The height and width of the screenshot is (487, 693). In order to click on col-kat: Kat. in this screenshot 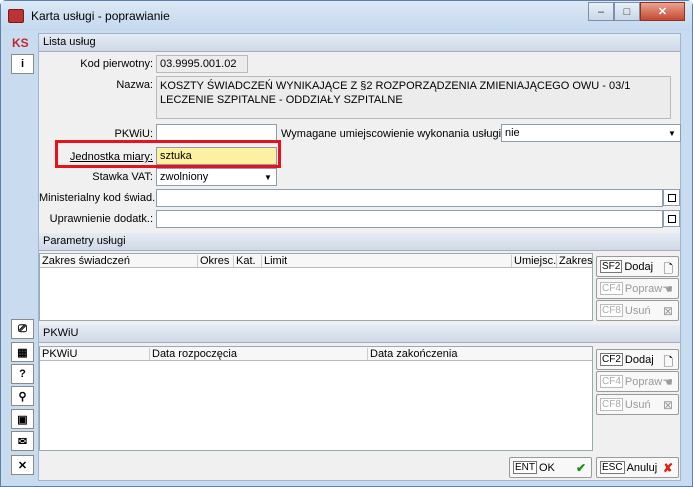, I will do `click(248, 261)`.